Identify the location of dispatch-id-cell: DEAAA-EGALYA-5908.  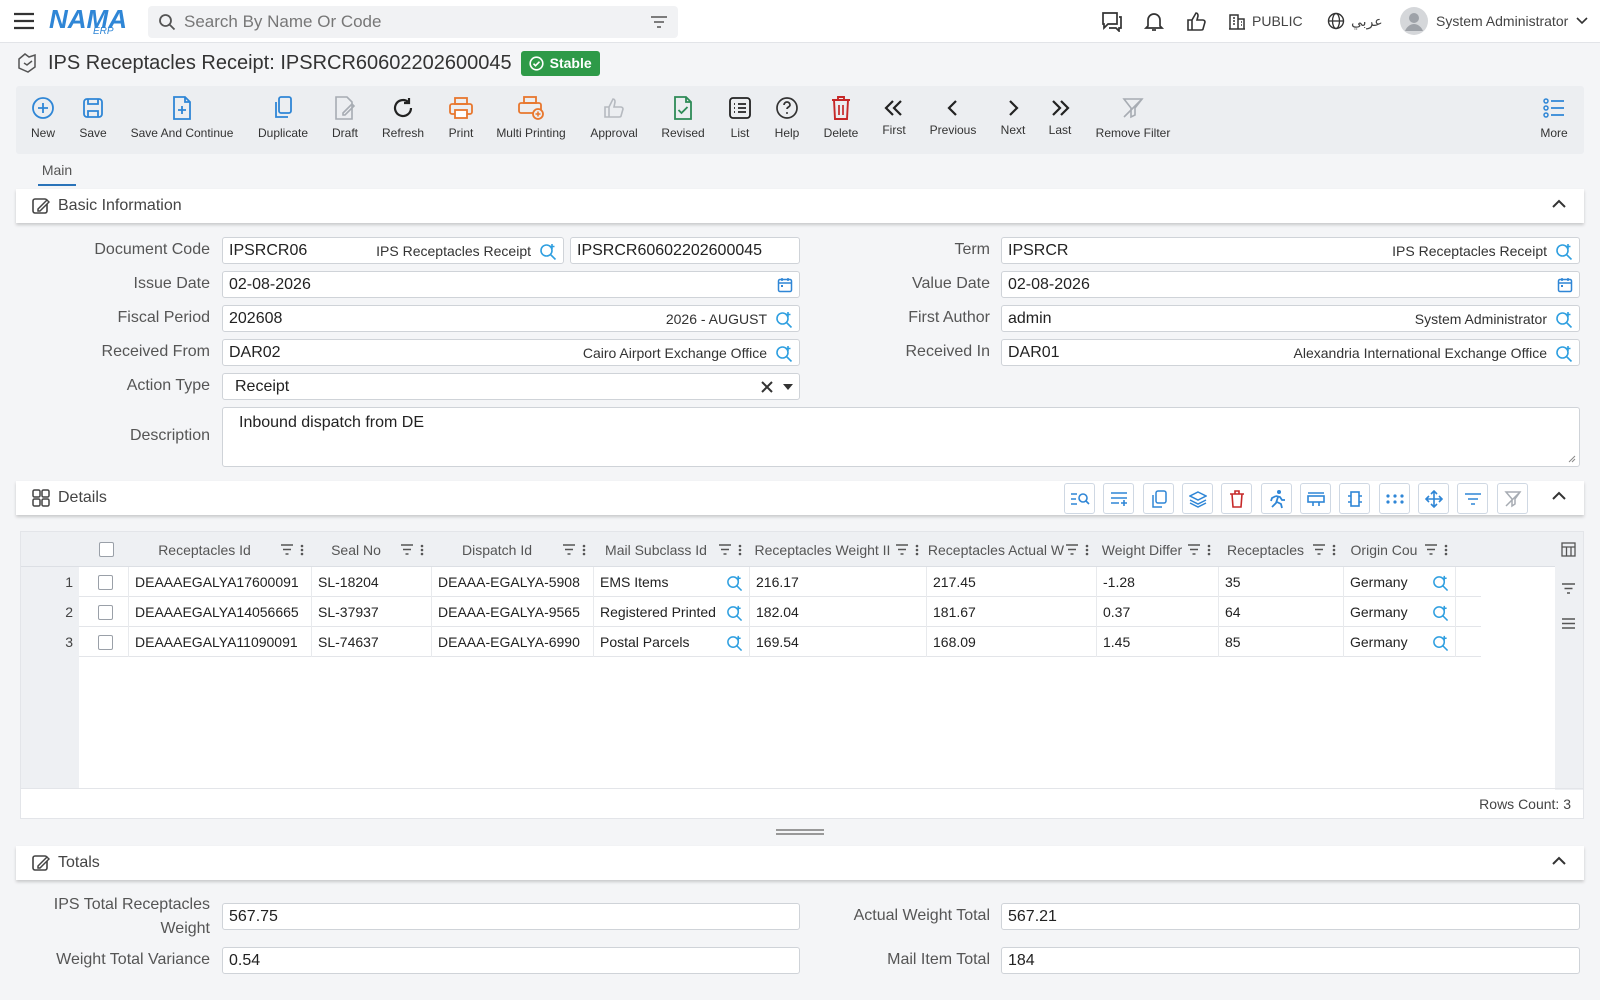
(513, 582).